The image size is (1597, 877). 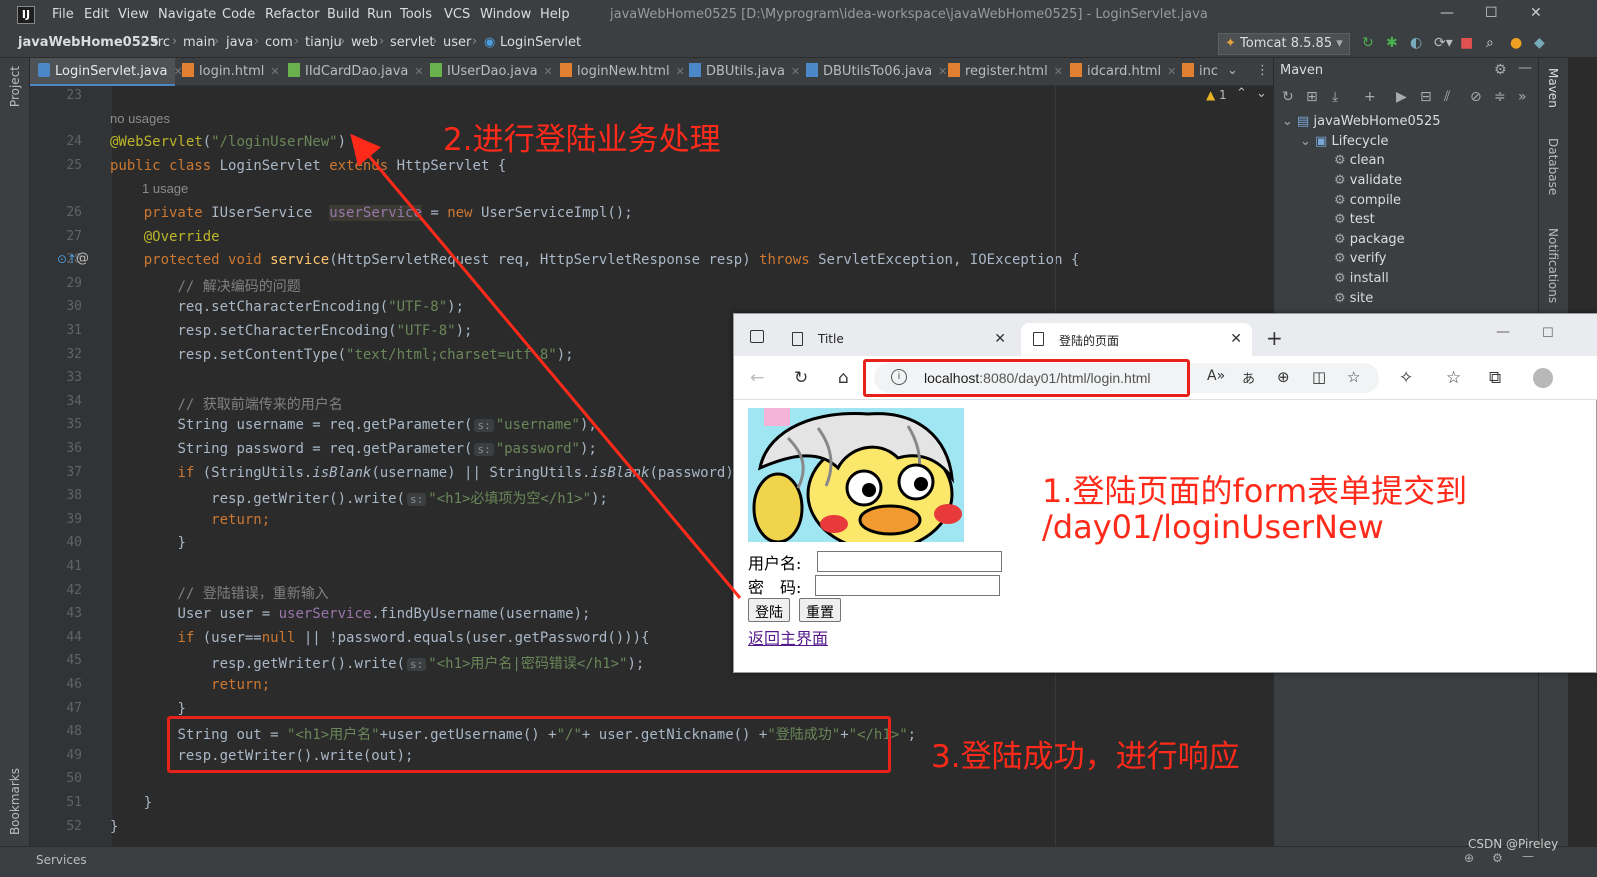 What do you see at coordinates (67, 259) in the screenshot?
I see `override-gutter-icon: ⊙↑` at bounding box center [67, 259].